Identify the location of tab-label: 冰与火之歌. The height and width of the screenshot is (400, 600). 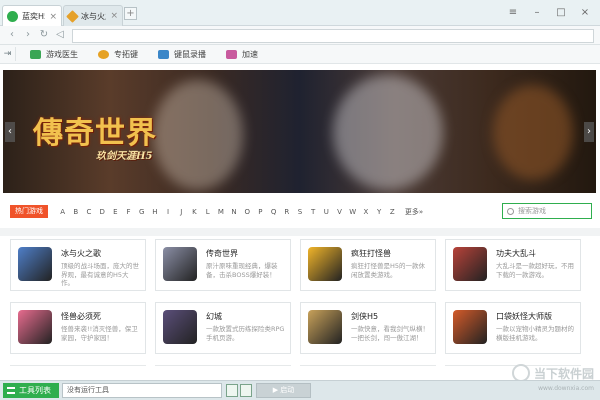
(93, 16).